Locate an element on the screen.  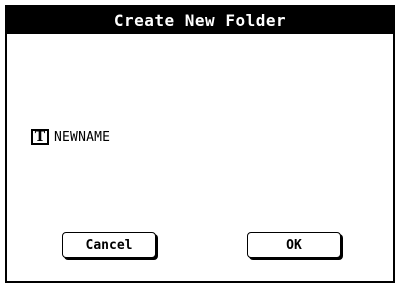
dialog-title-bar: Create New Folder is located at coordinates (200, 20).